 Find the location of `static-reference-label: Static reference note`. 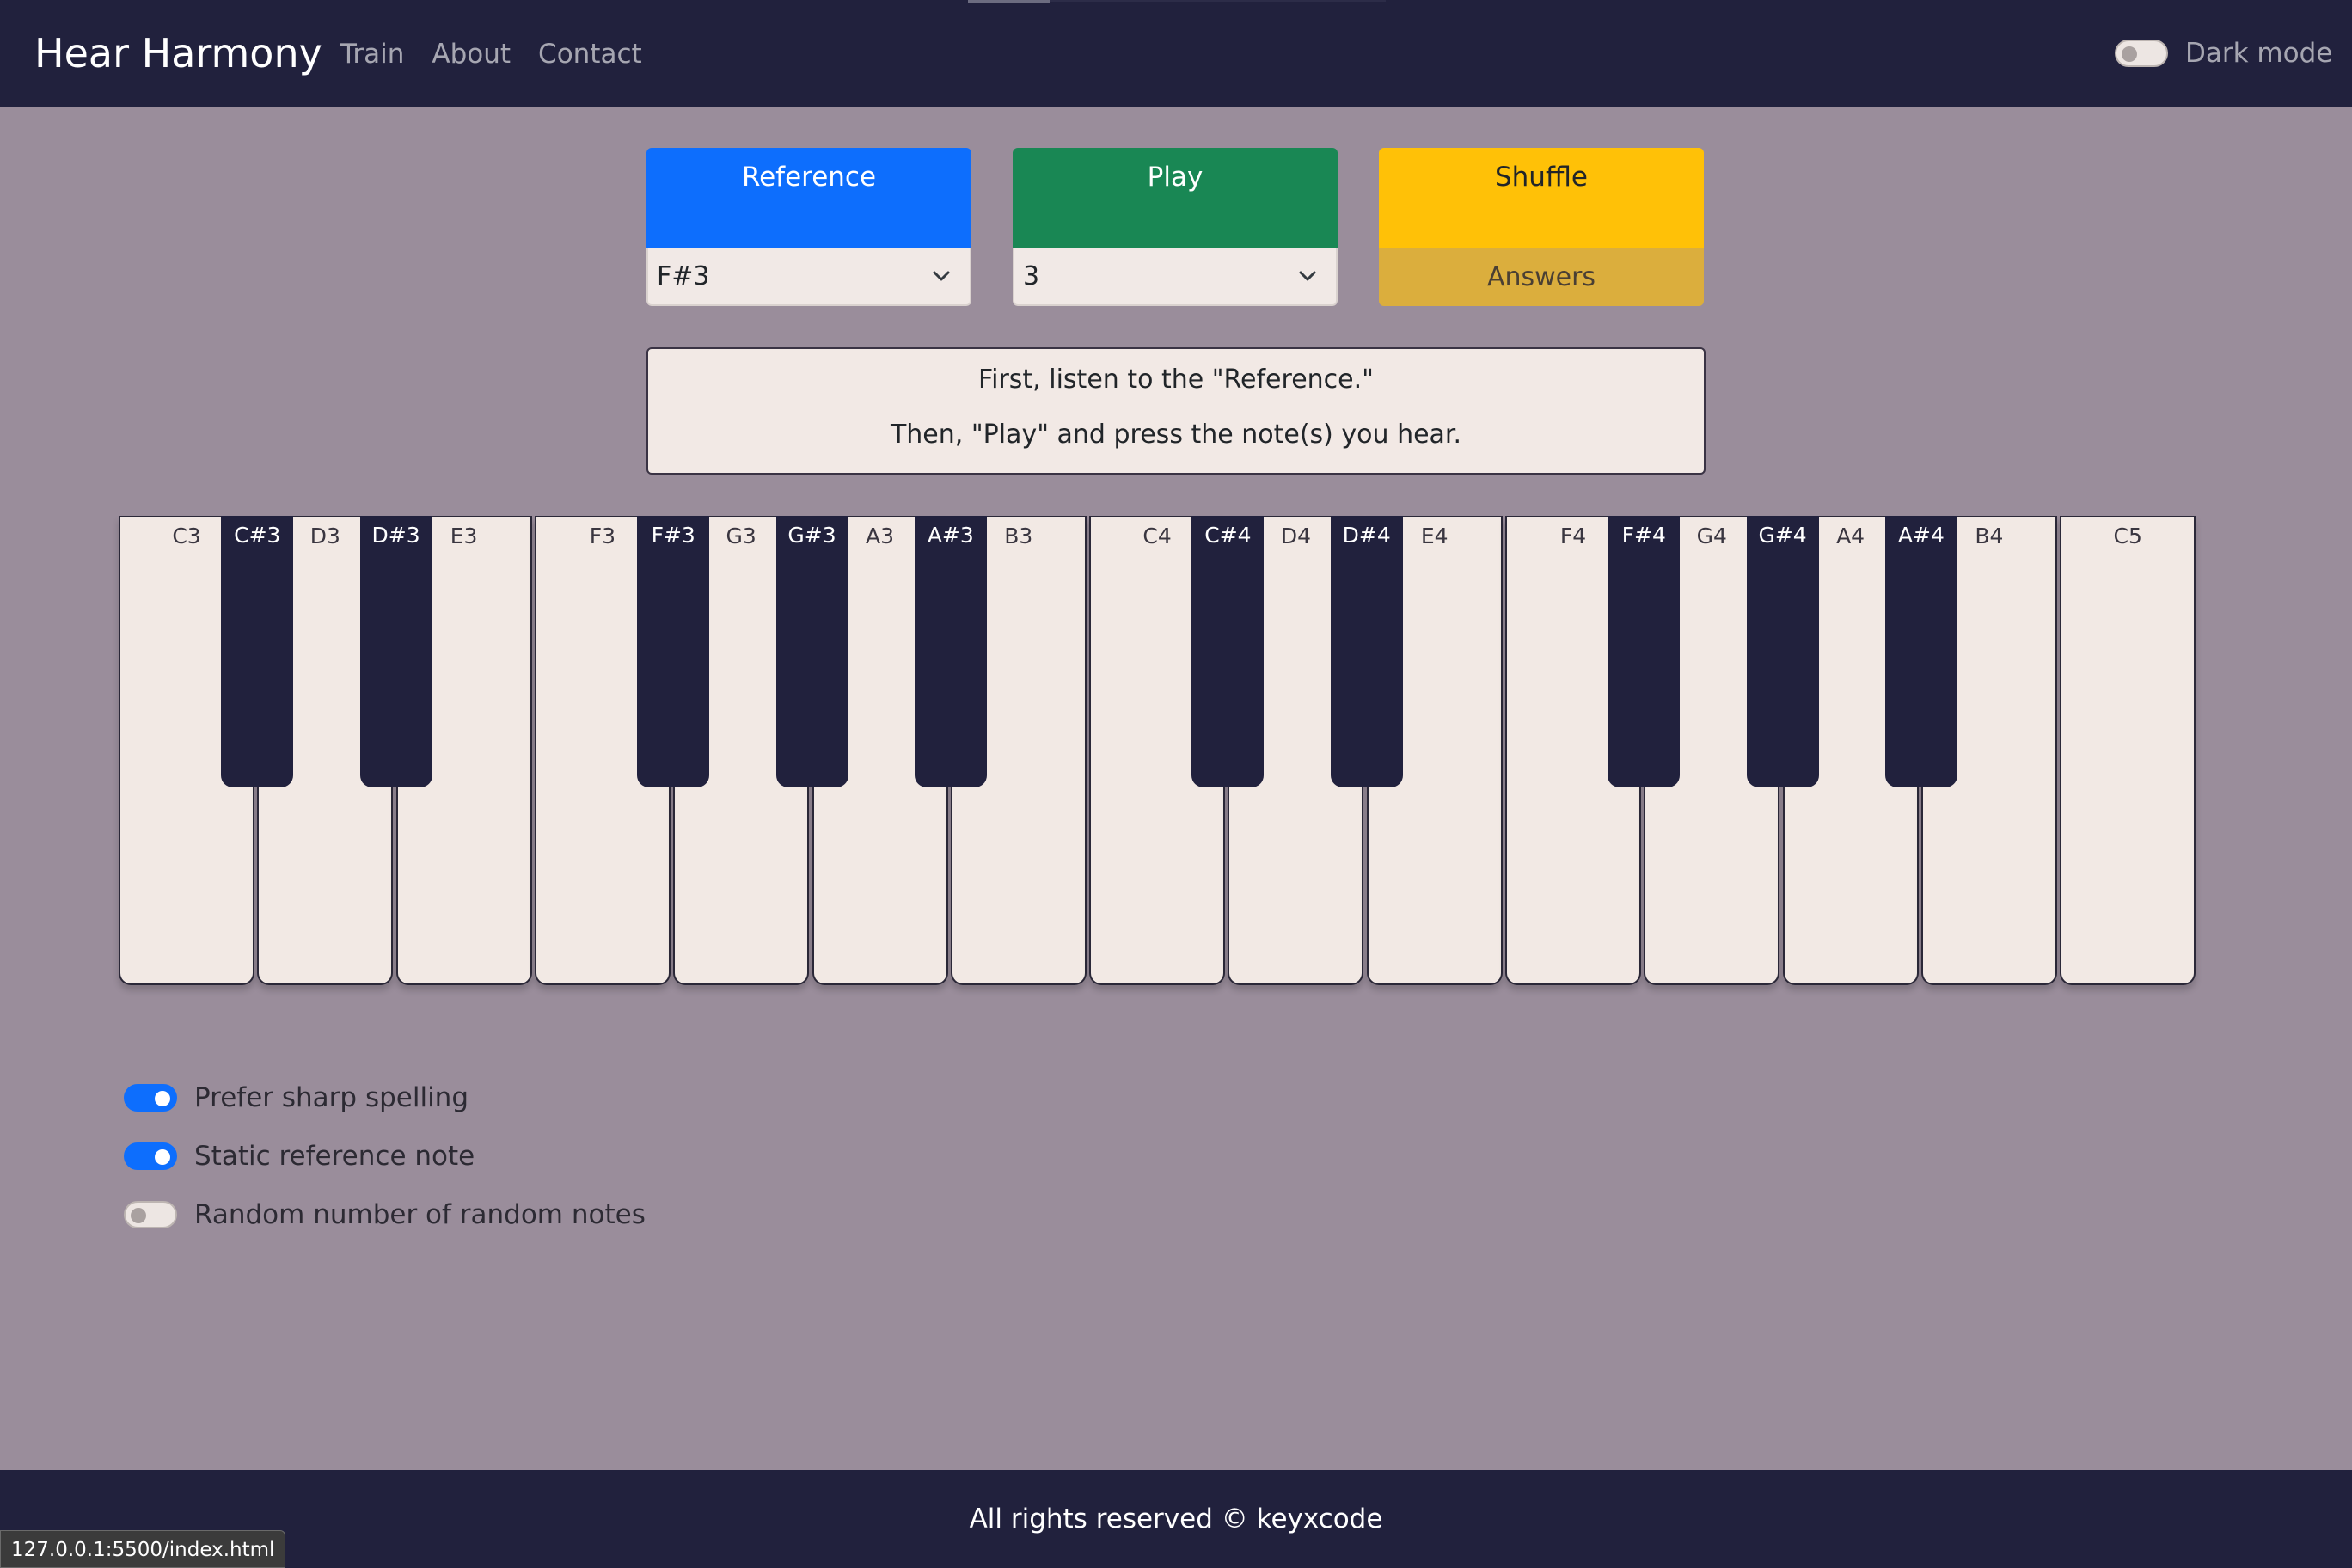

static-reference-label: Static reference note is located at coordinates (334, 1156).